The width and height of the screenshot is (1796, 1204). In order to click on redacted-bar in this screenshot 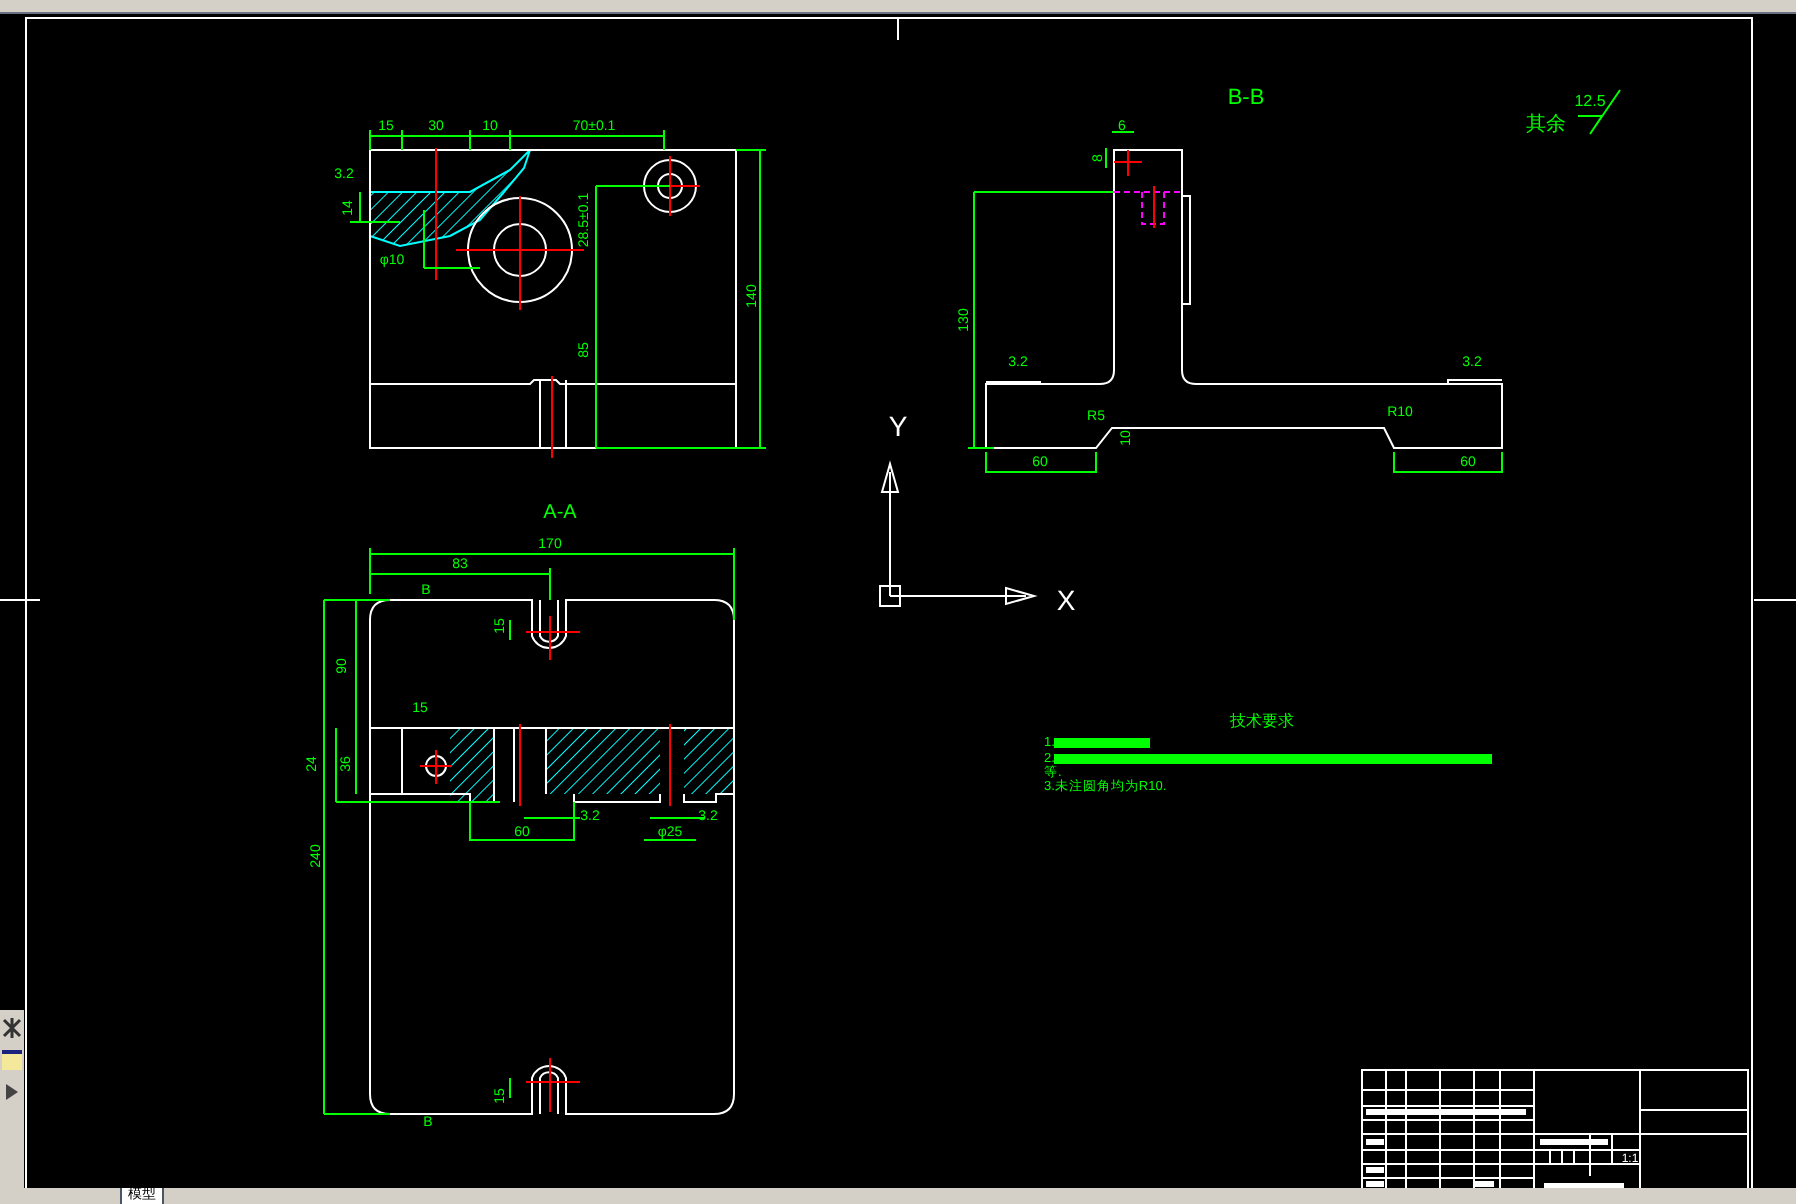, I will do `click(1102, 743)`.